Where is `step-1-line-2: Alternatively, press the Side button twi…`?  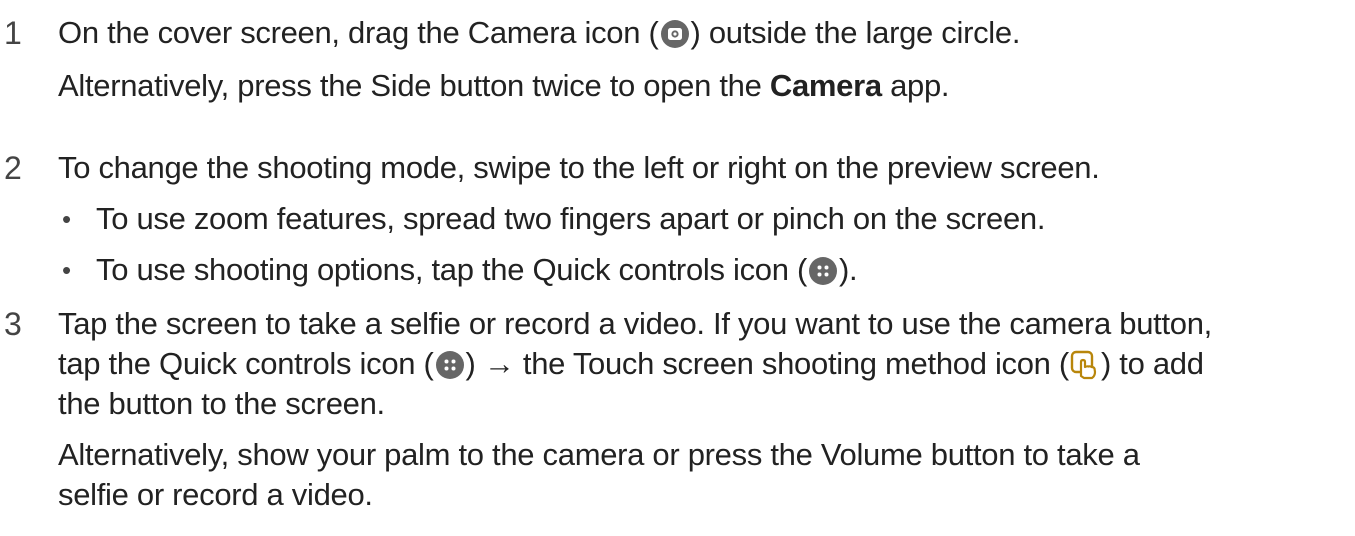 step-1-line-2: Alternatively, press the Side button twi… is located at coordinates (504, 86).